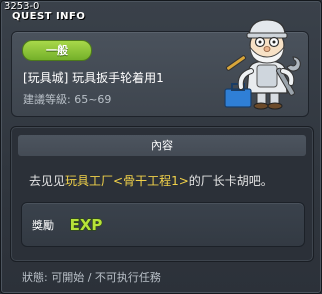 The image size is (322, 294). What do you see at coordinates (43, 225) in the screenshot?
I see `reward-label: 獎勵` at bounding box center [43, 225].